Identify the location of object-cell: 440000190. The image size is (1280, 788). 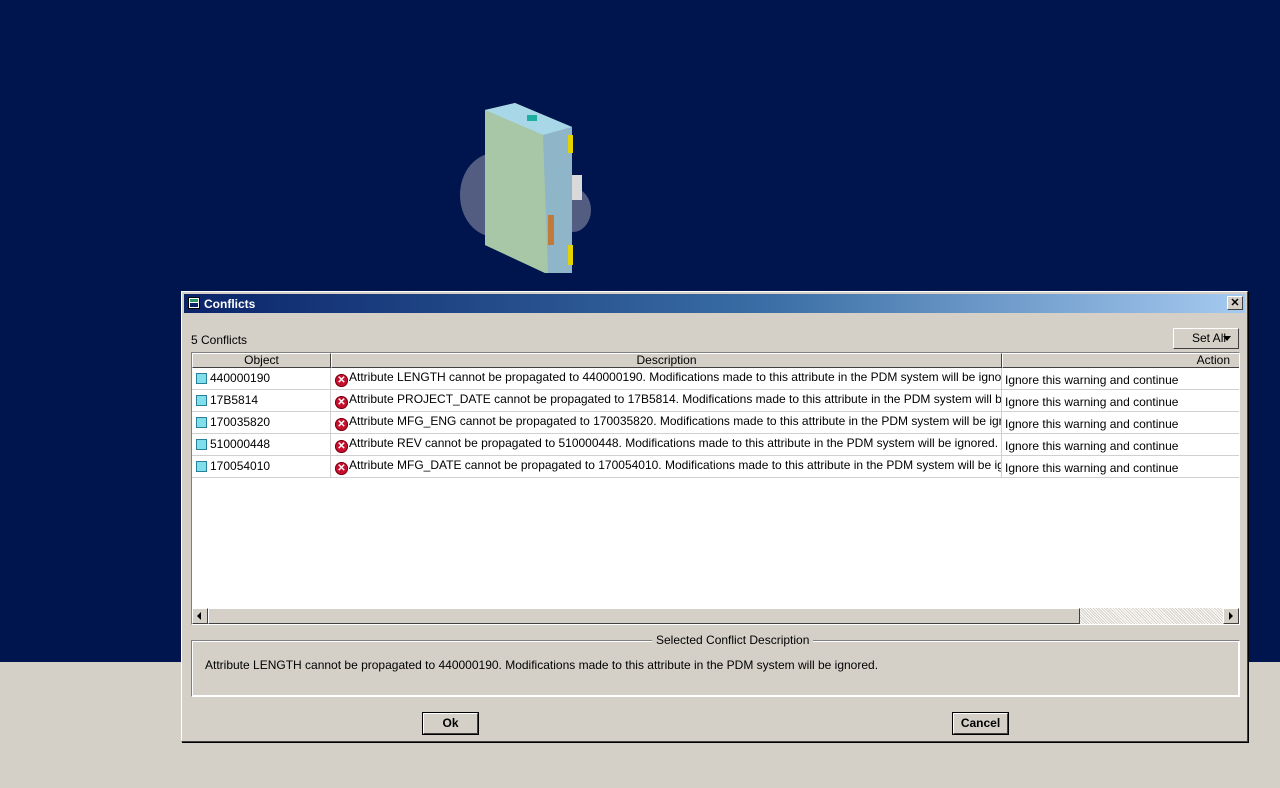
(261, 379).